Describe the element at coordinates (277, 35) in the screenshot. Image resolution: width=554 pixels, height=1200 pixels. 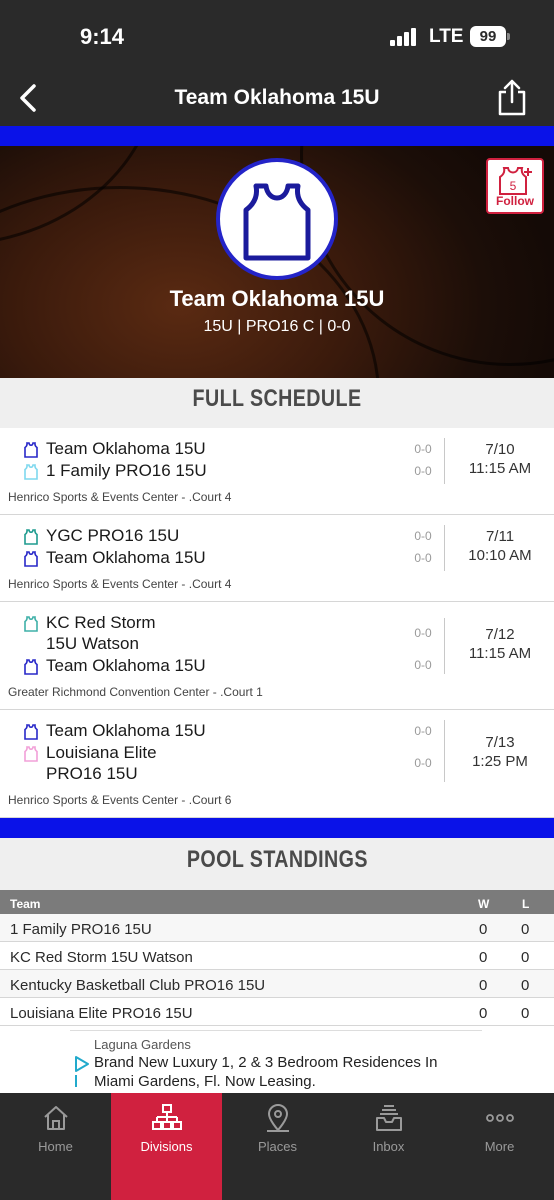
I see `status-bar: 9:14 LTE 99` at that location.